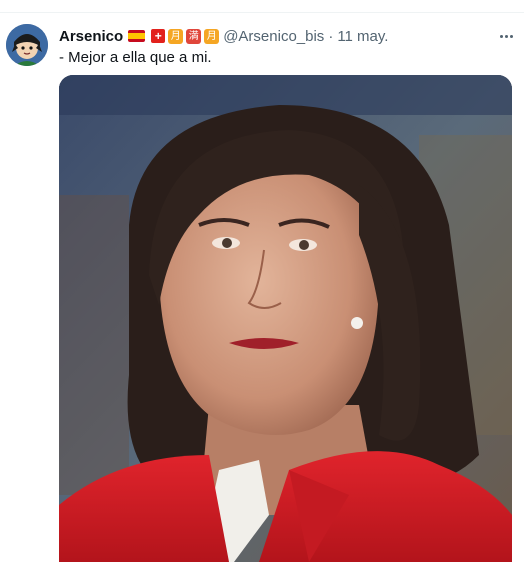 The height and width of the screenshot is (562, 524). What do you see at coordinates (212, 36) in the screenshot?
I see `moon-kanji-icon-2: 月` at bounding box center [212, 36].